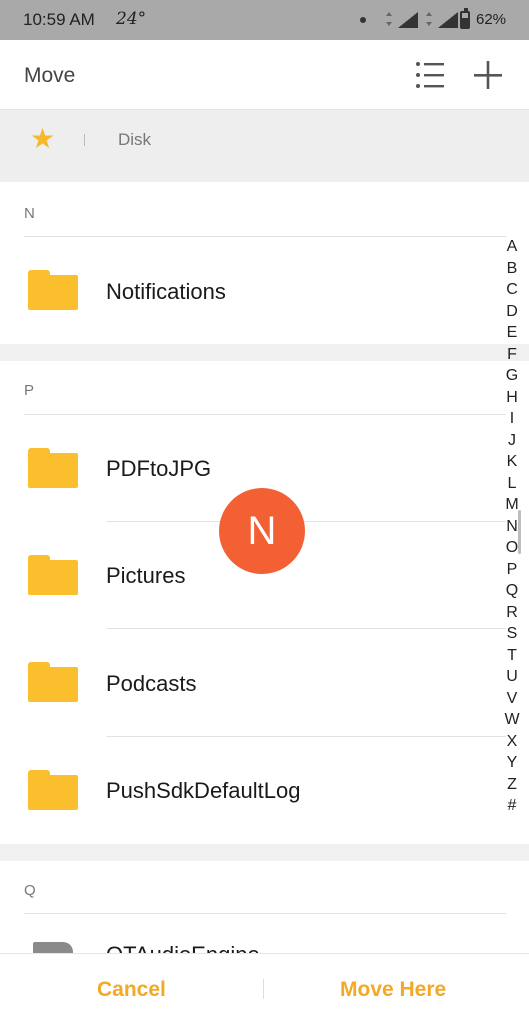  I want to click on index-letter: X, so click(512, 742).